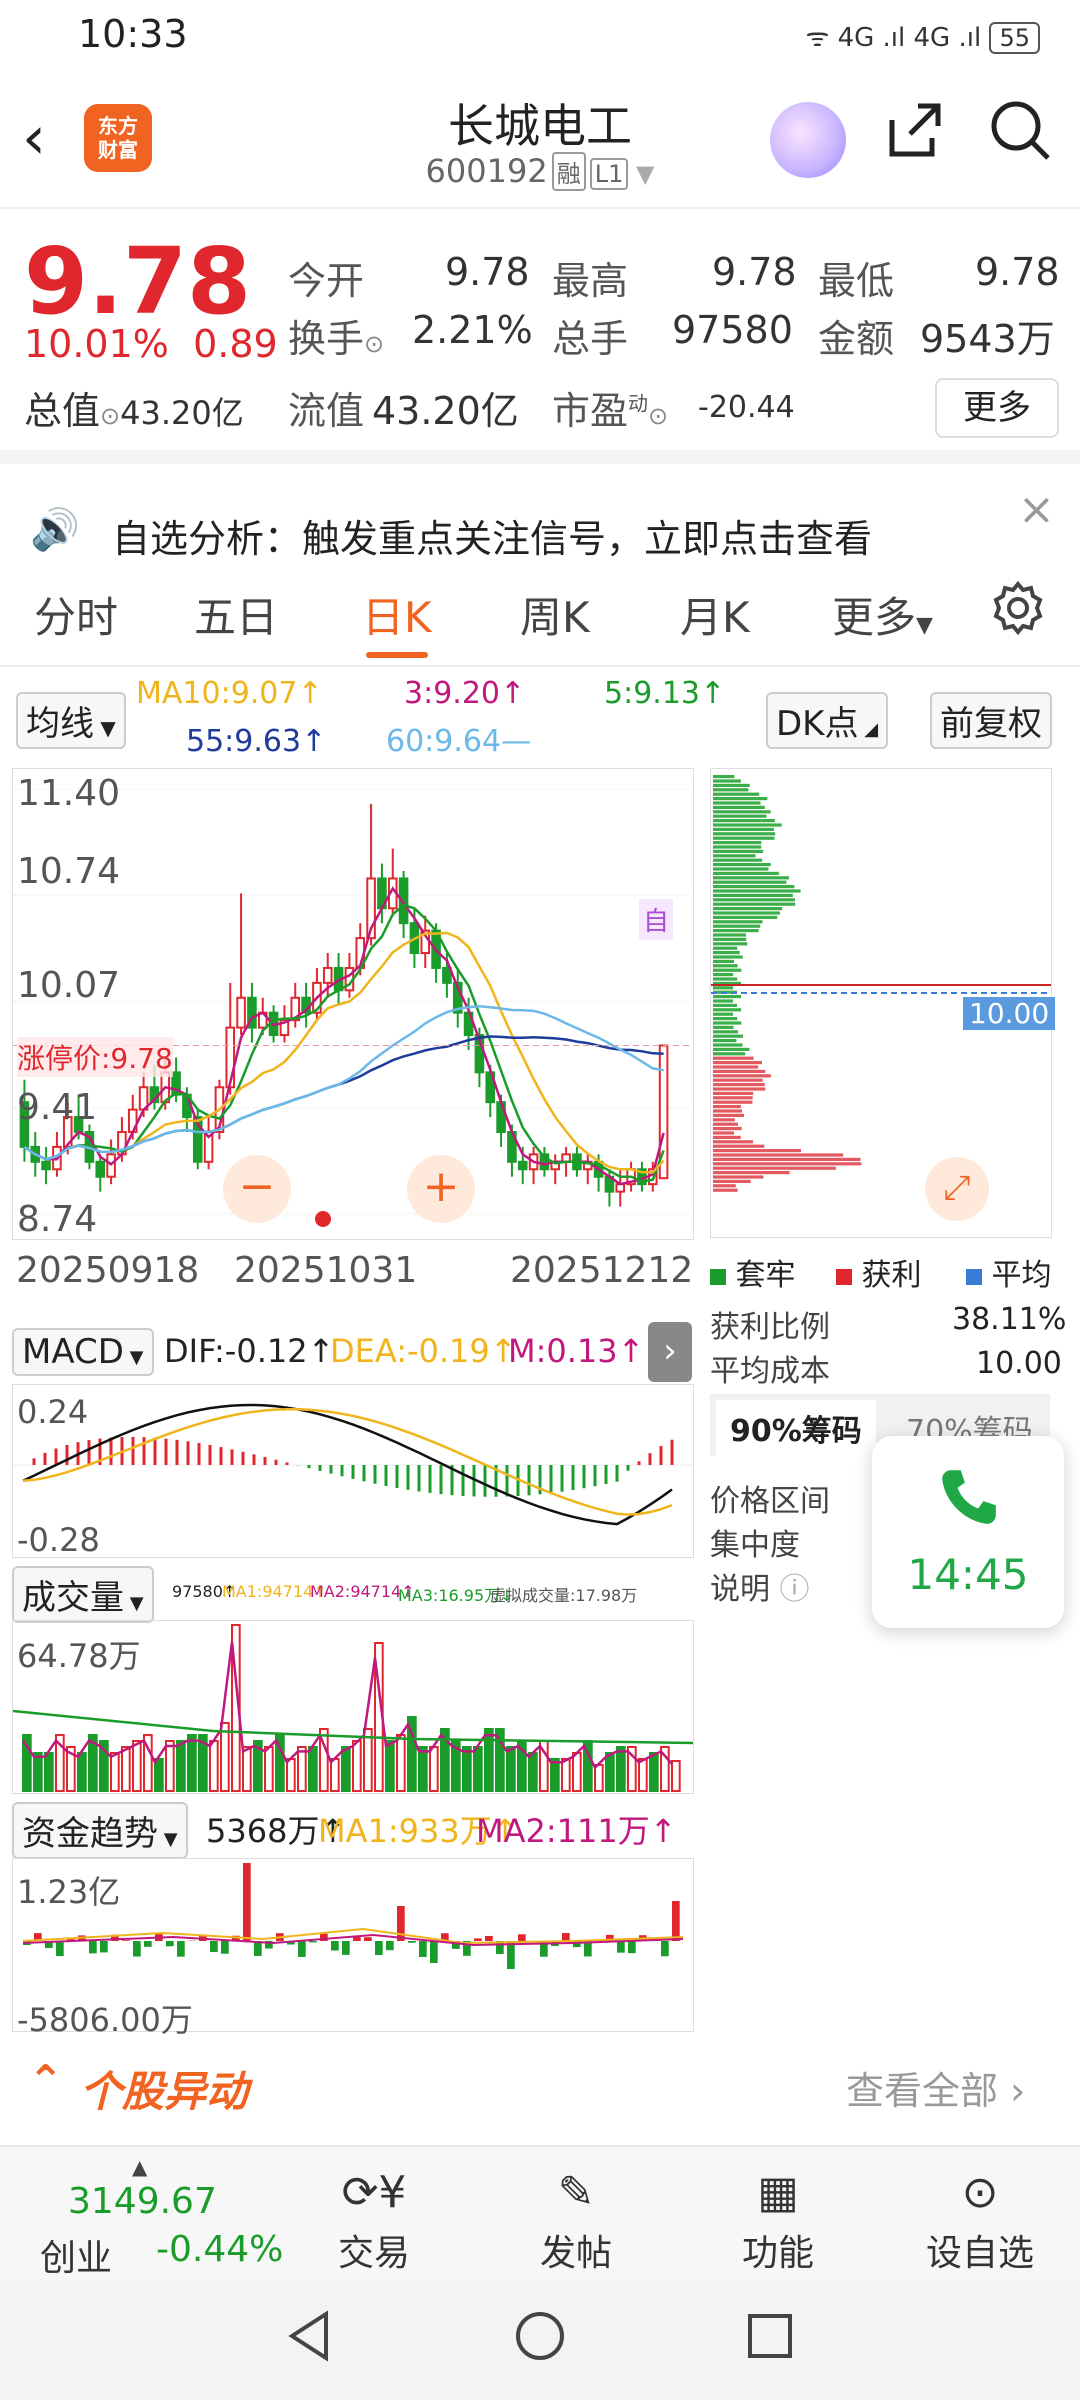 The width and height of the screenshot is (1080, 2400). Describe the element at coordinates (540, 2338) in the screenshot. I see `home-circle-icon` at that location.